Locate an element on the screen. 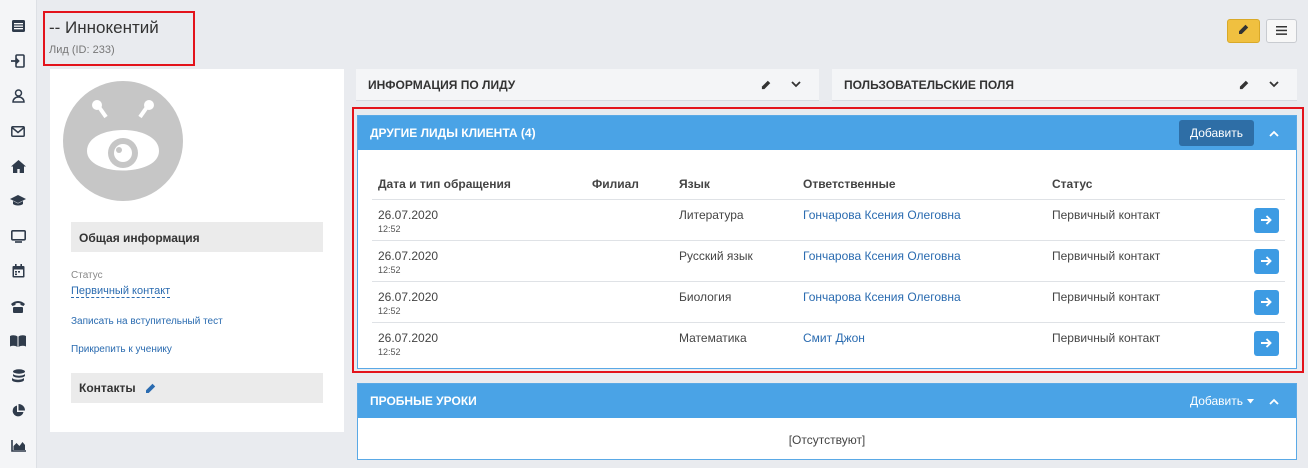 The width and height of the screenshot is (1308, 468). enroll-test-link: Записать на вступительный тест is located at coordinates (147, 321).